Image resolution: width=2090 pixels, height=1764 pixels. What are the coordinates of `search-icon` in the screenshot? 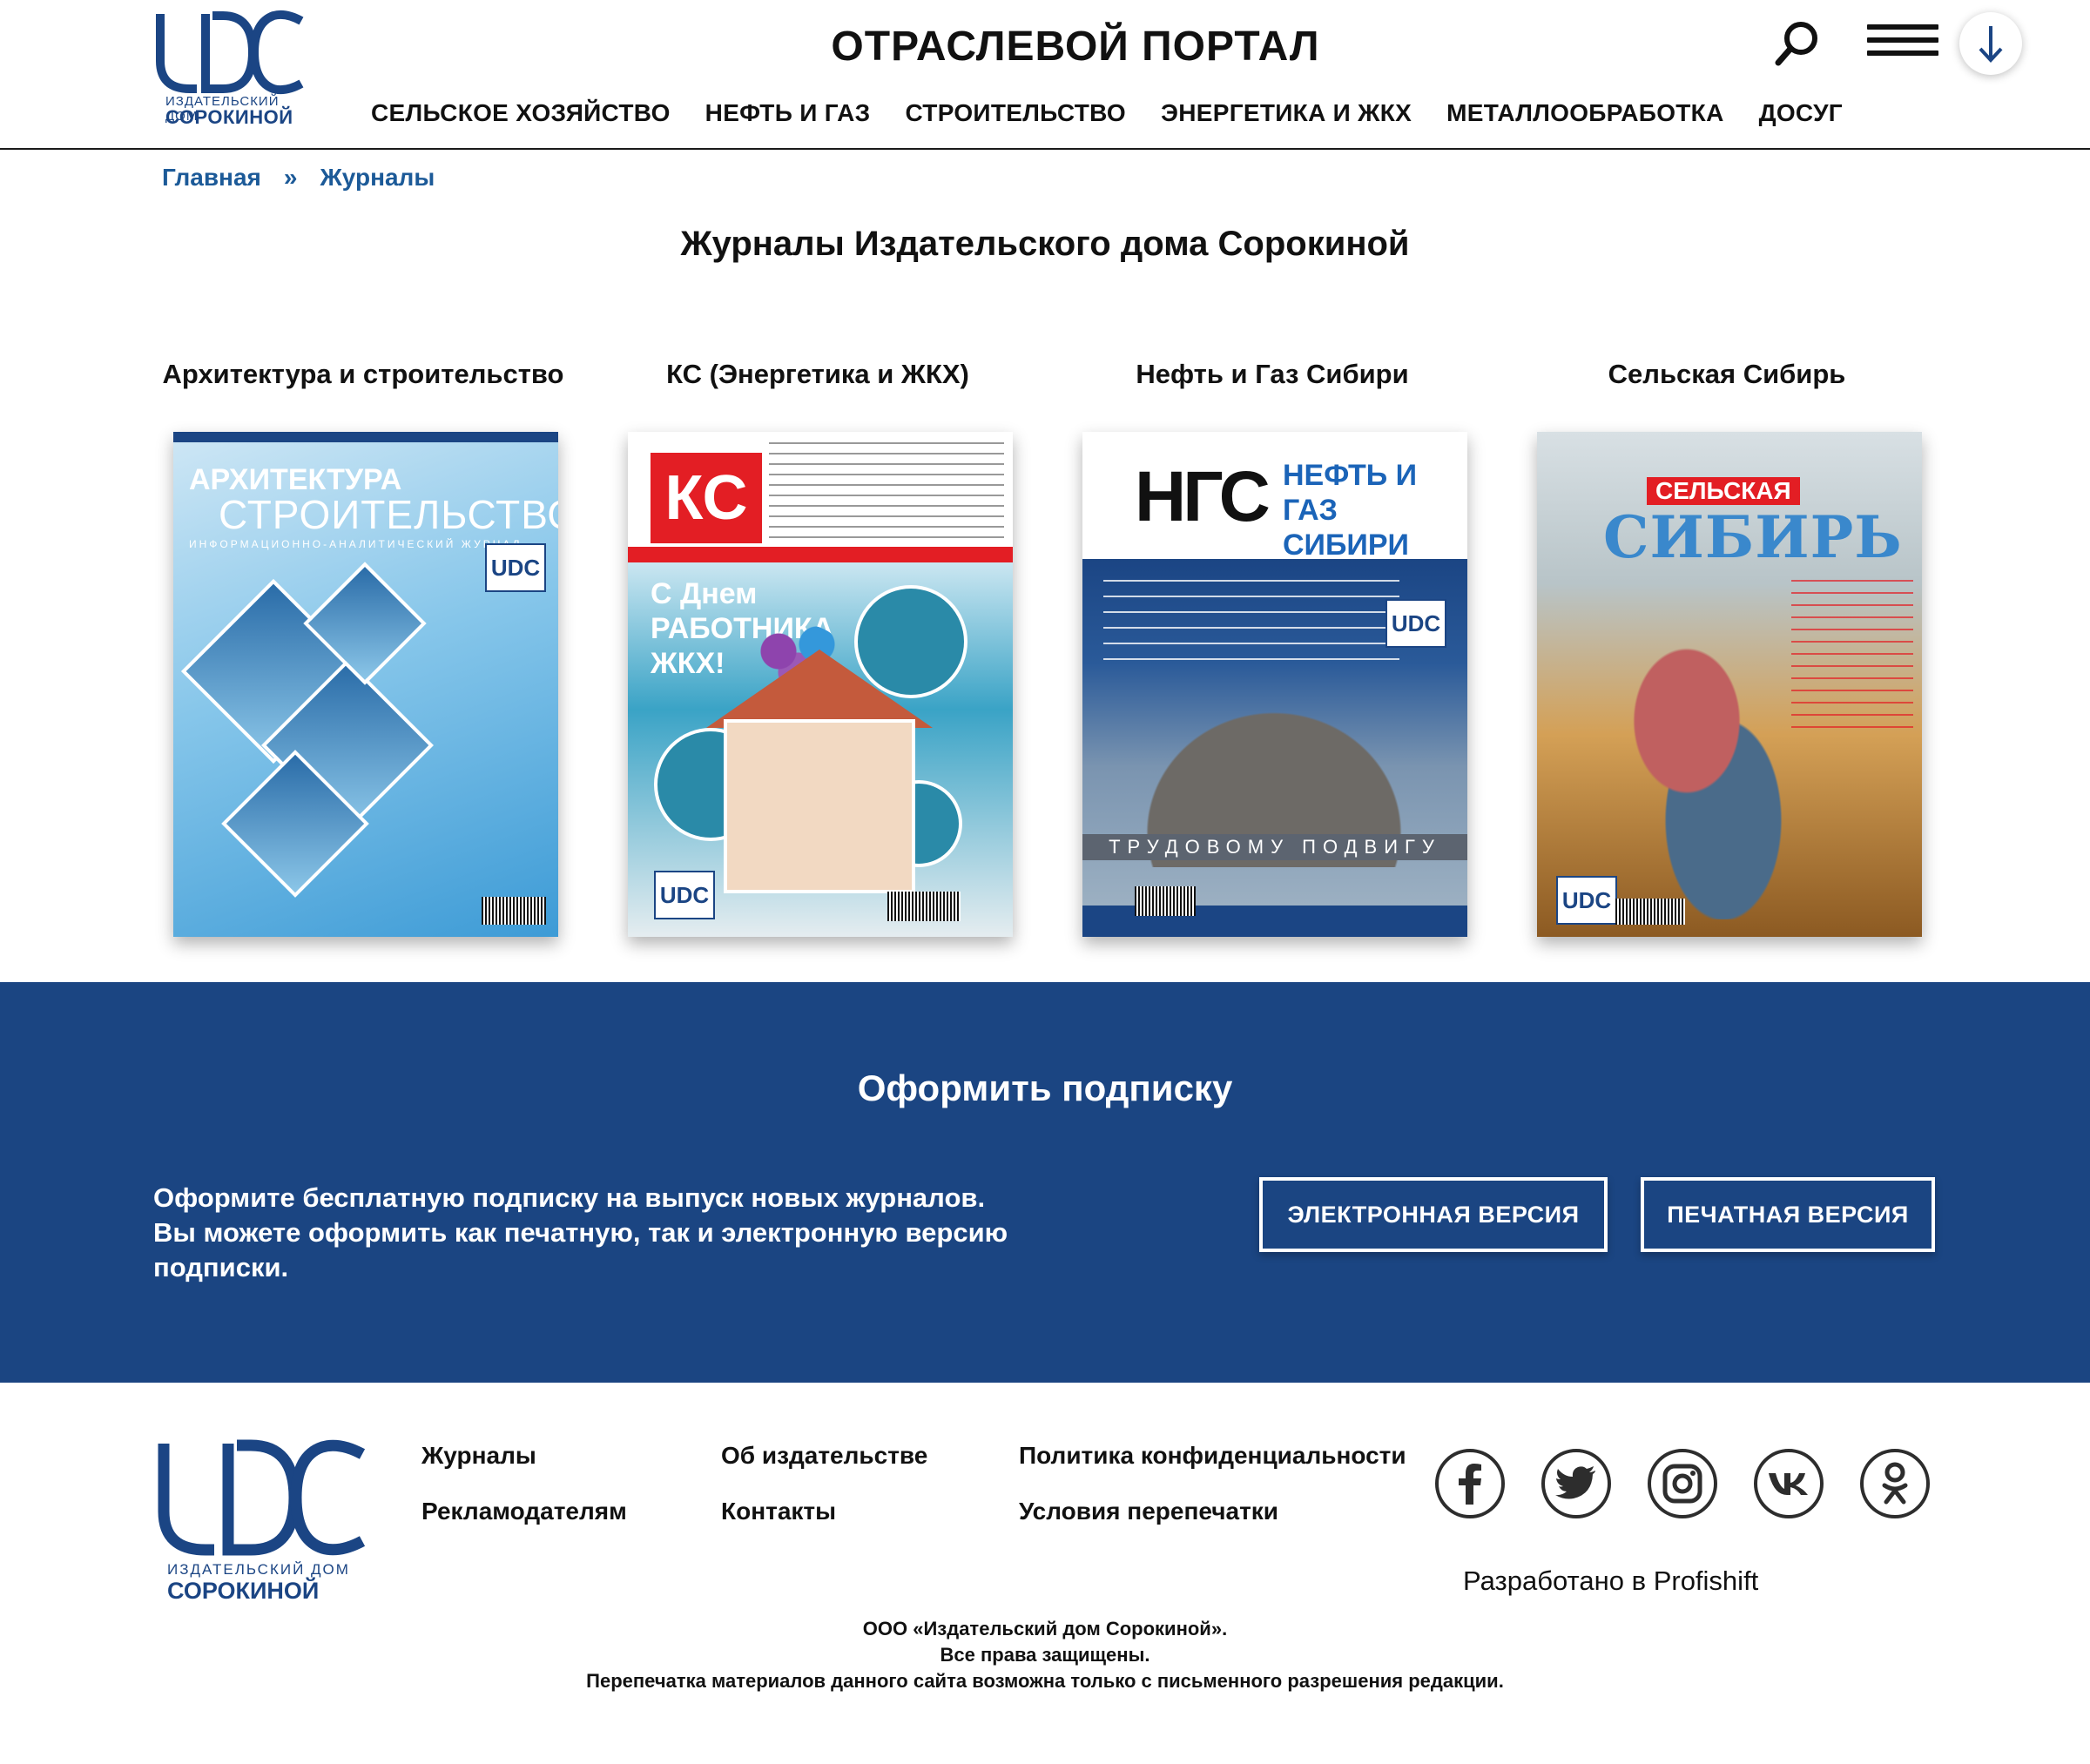 It's located at (1797, 44).